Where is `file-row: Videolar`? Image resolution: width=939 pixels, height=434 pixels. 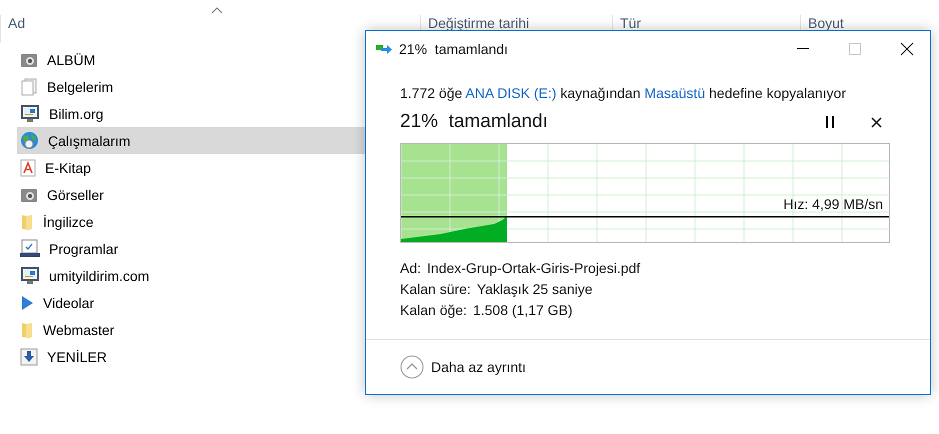
file-row: Videolar is located at coordinates (193, 302).